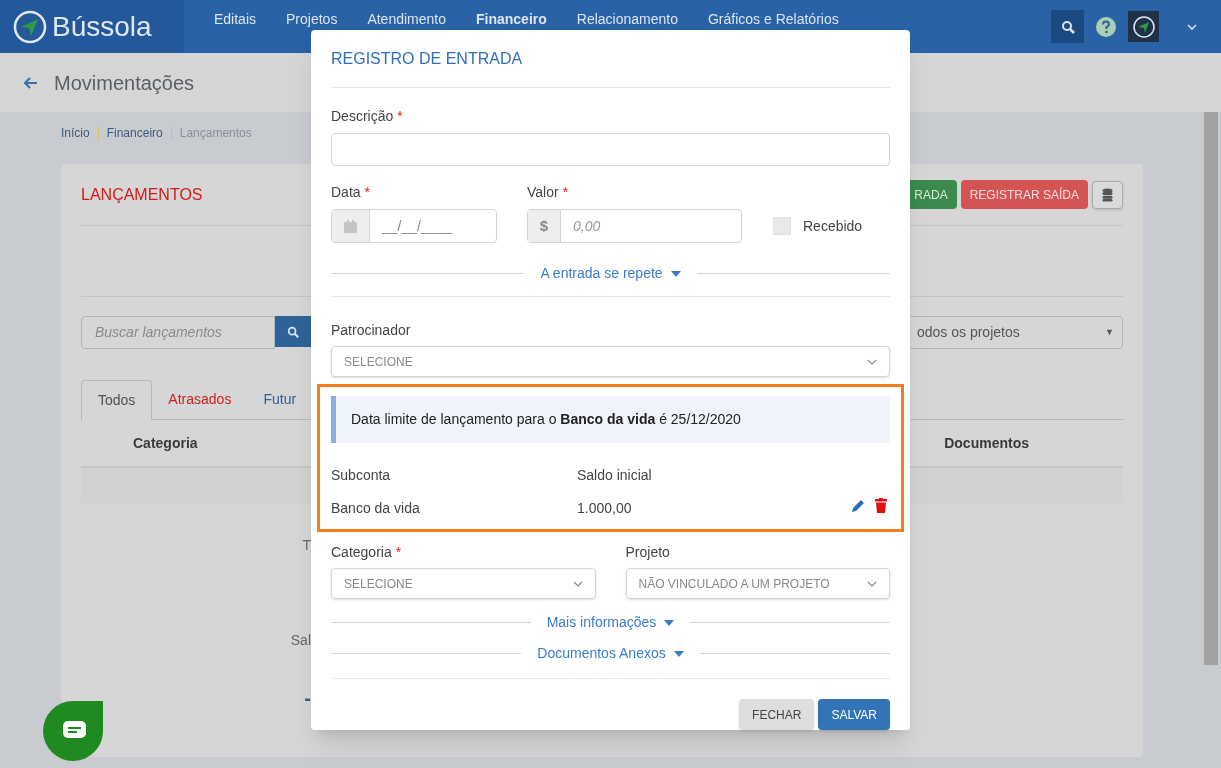  Describe the element at coordinates (881, 506) in the screenshot. I see `delete-icon` at that location.